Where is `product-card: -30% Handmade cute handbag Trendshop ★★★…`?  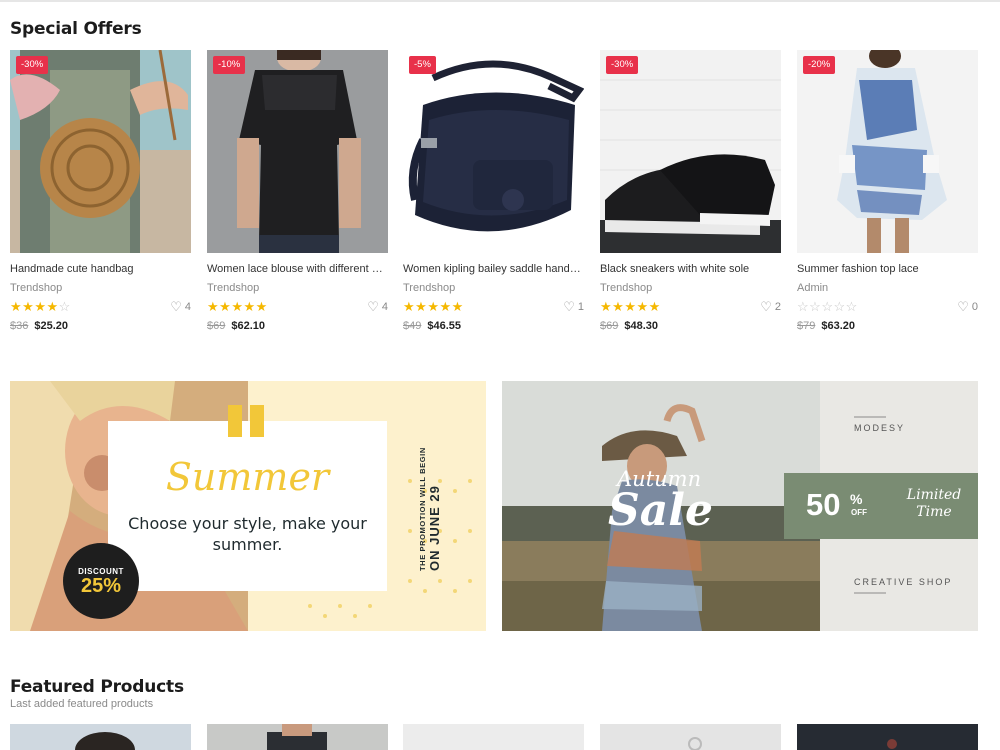
product-card: -30% Handmade cute handbag Trendshop ★★★… is located at coordinates (100, 195).